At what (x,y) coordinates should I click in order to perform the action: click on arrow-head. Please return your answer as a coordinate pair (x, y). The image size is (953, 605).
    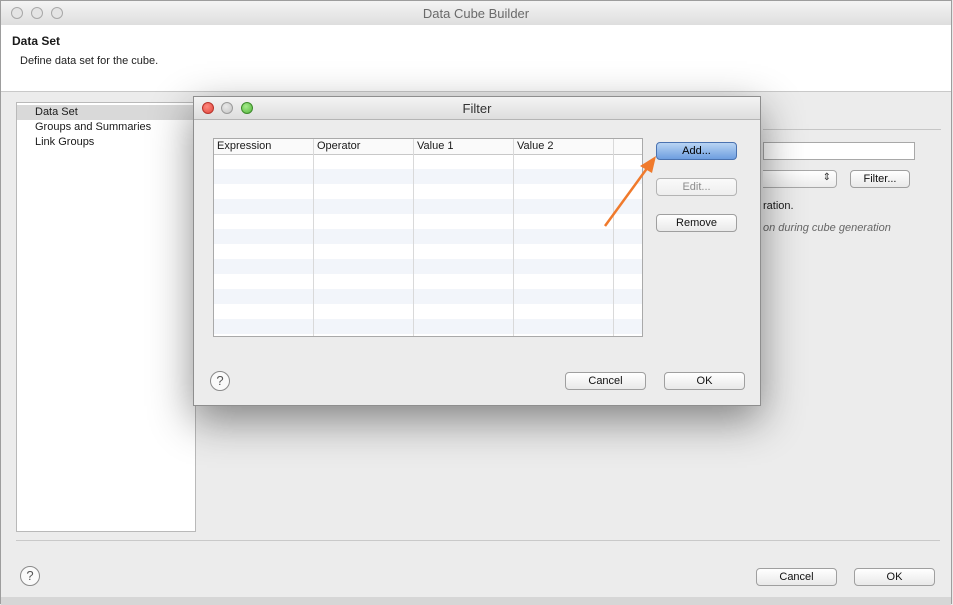
    Looking at the image, I should click on (648, 164).